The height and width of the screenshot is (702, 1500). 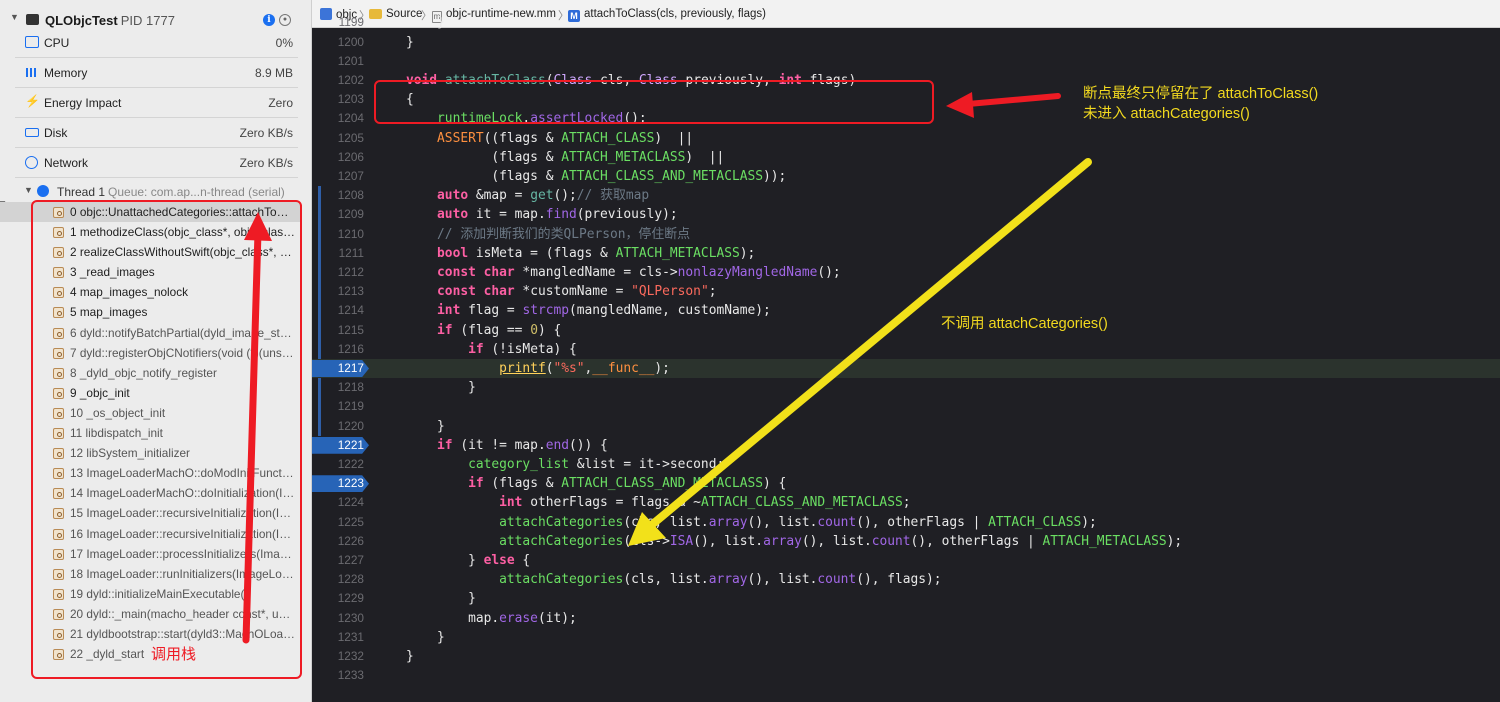 I want to click on line-number: 1206, so click(x=338, y=157).